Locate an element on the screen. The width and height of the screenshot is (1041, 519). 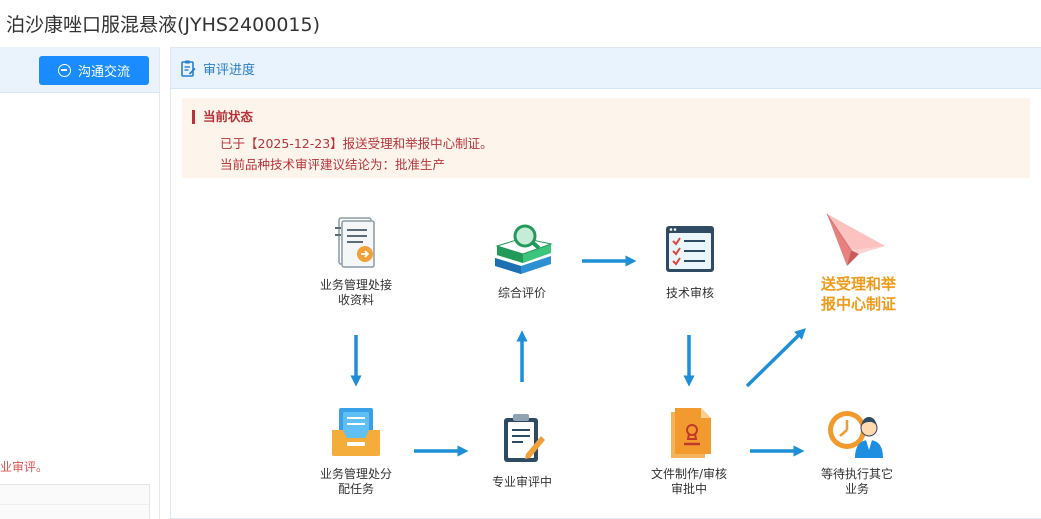
step-assign-label: 业务管理处分 配任务 is located at coordinates (355, 481).